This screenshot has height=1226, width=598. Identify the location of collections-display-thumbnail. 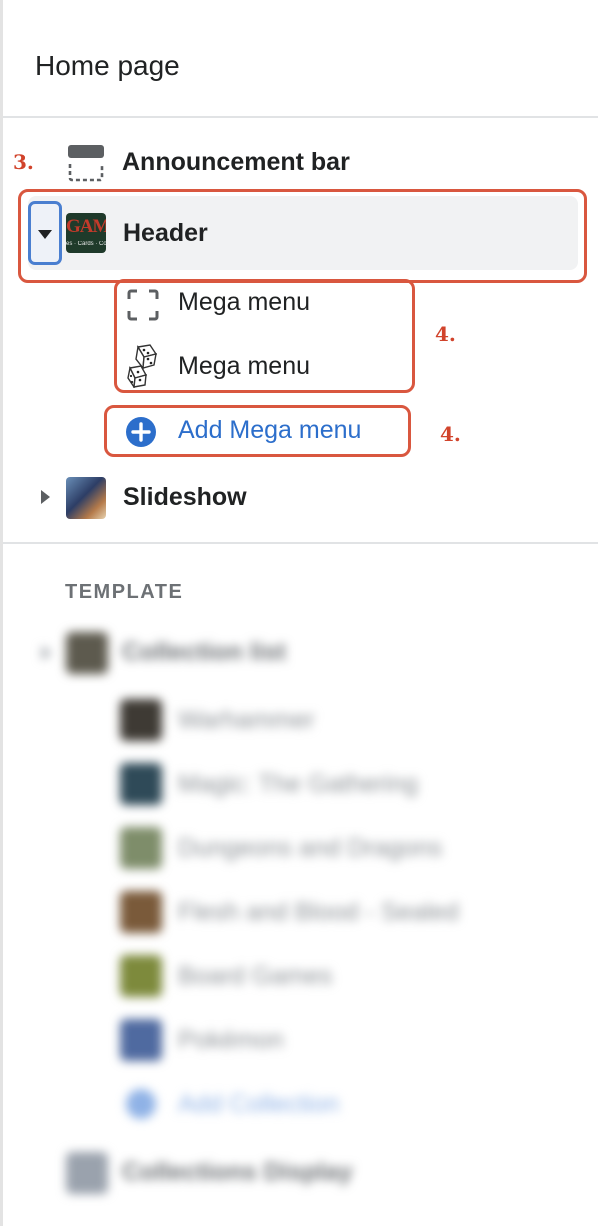
(87, 1173).